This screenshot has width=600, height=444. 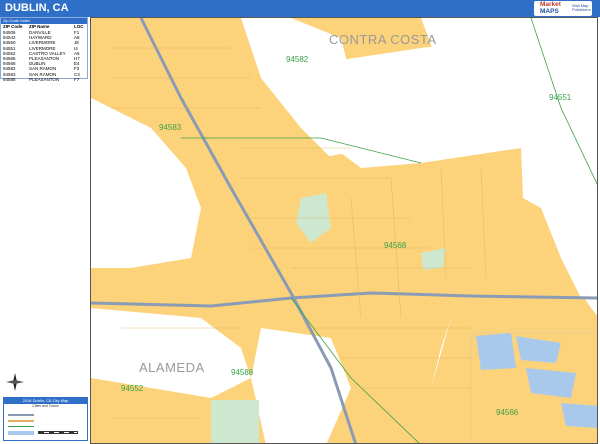 What do you see at coordinates (549, 11) in the screenshot?
I see `brand-line-2: MAPS` at bounding box center [549, 11].